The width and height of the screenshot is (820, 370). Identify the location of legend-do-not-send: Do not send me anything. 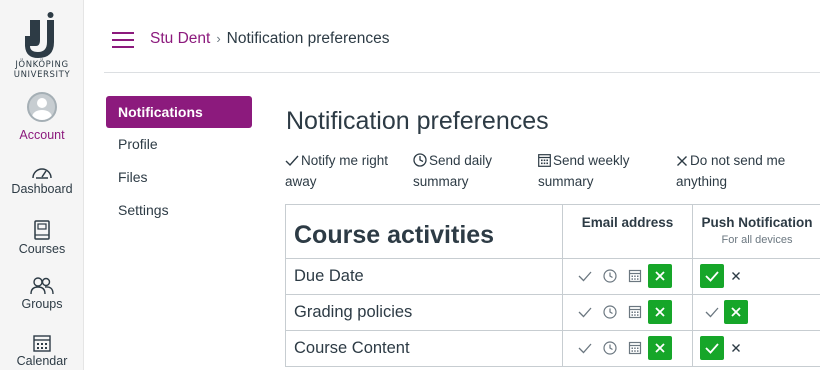
(746, 171).